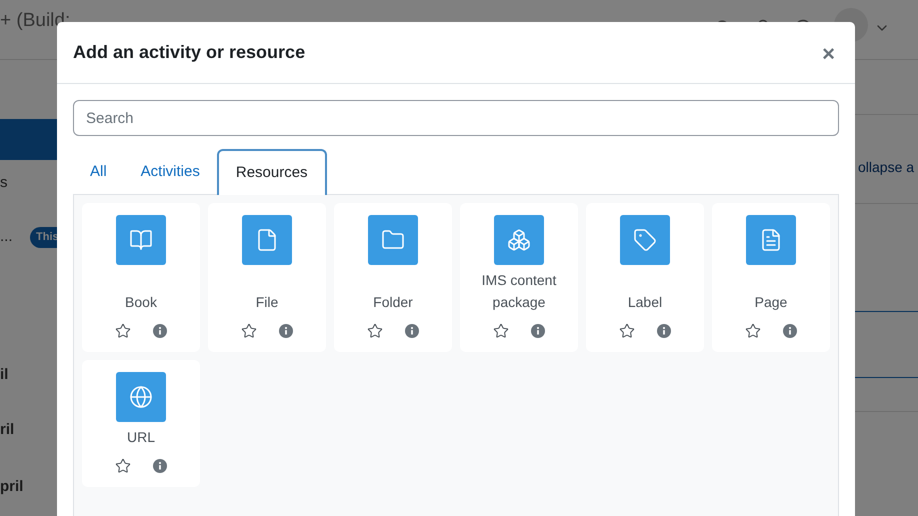  Describe the element at coordinates (456, 118) in the screenshot. I see `search-field: Search` at that location.